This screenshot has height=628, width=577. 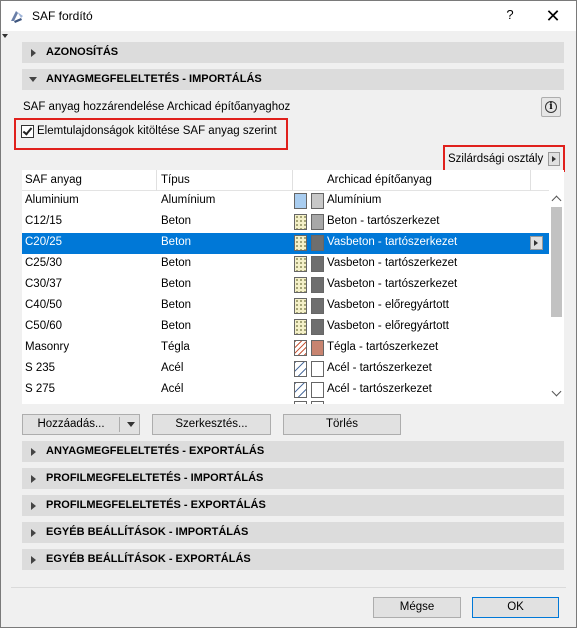 What do you see at coordinates (285, 348) in the screenshot?
I see `table-row: Masonry Tégla Tégla - tartószerkezet` at bounding box center [285, 348].